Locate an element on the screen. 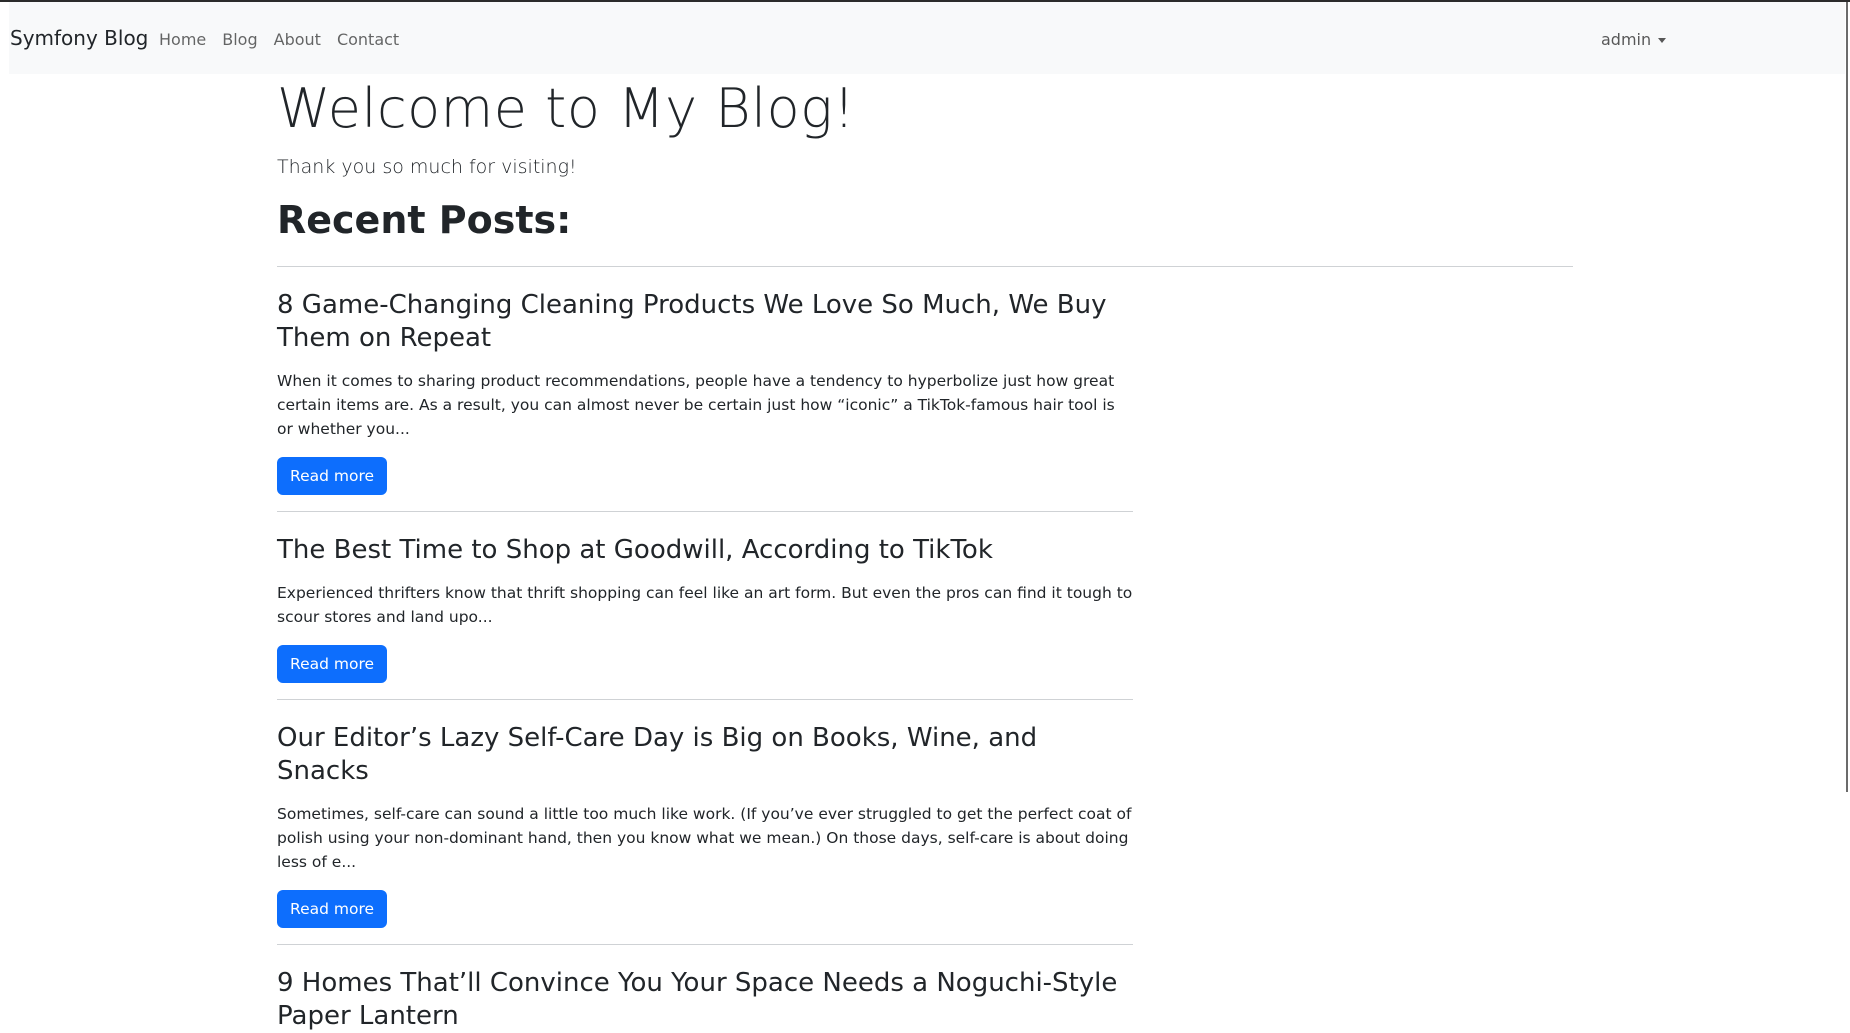 The width and height of the screenshot is (1850, 1033). nav-link-home: Home is located at coordinates (182, 39).